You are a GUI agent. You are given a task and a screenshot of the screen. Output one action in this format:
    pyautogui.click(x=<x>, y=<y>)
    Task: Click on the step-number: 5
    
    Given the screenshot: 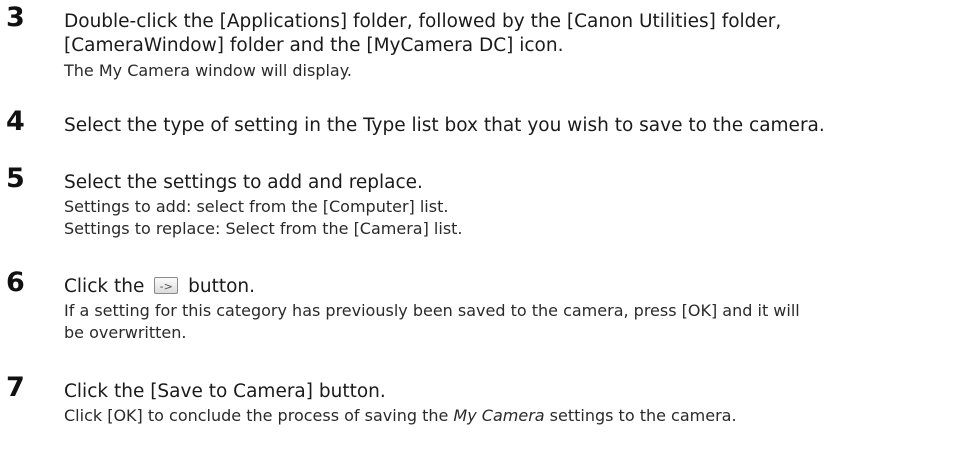 What is the action you would take?
    pyautogui.click(x=15, y=178)
    